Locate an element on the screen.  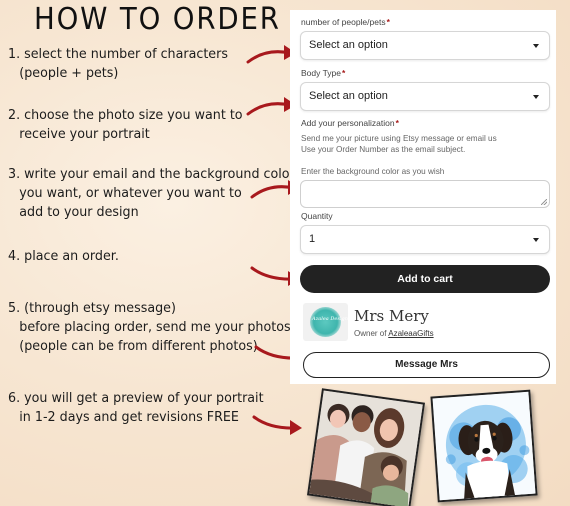
step-2-line-1: 2. choose the photo size you want to is located at coordinates (125, 115).